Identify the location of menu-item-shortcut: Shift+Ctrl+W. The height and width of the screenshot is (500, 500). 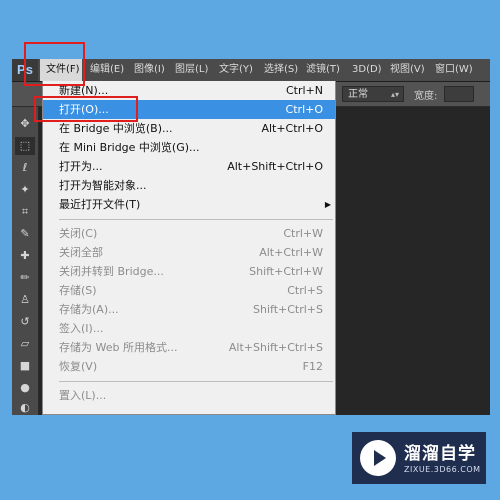
(286, 271).